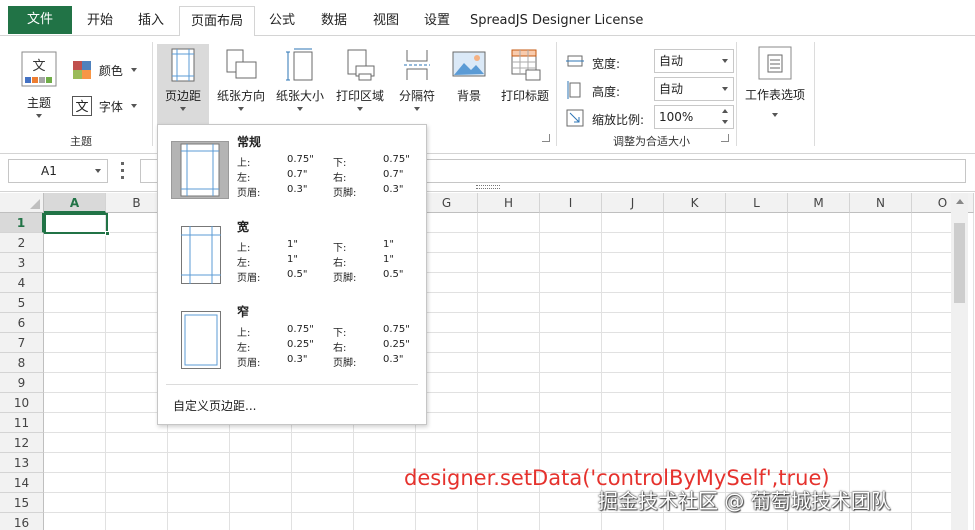  I want to click on row-header: 5, so click(22, 303).